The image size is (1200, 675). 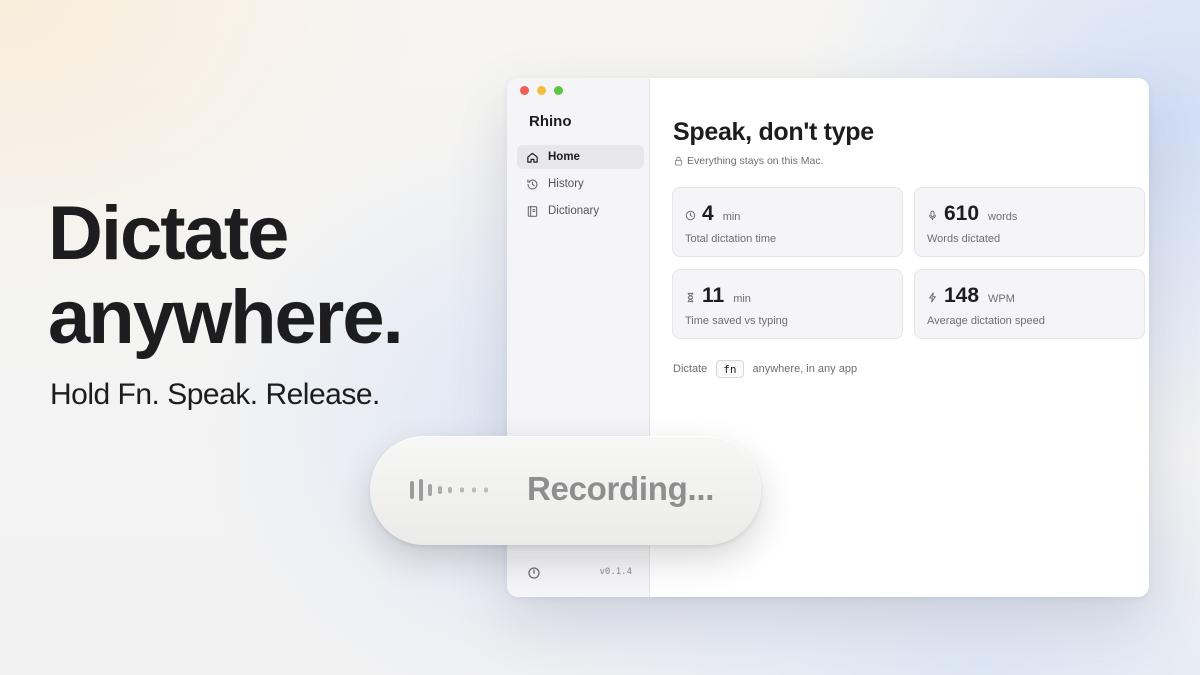 What do you see at coordinates (1029, 304) in the screenshot?
I see `stat-card-speed: 148 WPM Average dictation speed` at bounding box center [1029, 304].